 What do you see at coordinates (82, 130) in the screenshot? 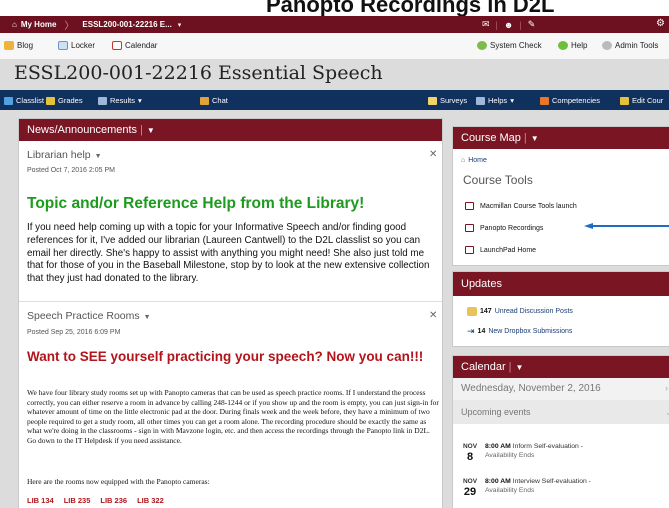
I see `news-header-label: News/Announcements` at bounding box center [82, 130].